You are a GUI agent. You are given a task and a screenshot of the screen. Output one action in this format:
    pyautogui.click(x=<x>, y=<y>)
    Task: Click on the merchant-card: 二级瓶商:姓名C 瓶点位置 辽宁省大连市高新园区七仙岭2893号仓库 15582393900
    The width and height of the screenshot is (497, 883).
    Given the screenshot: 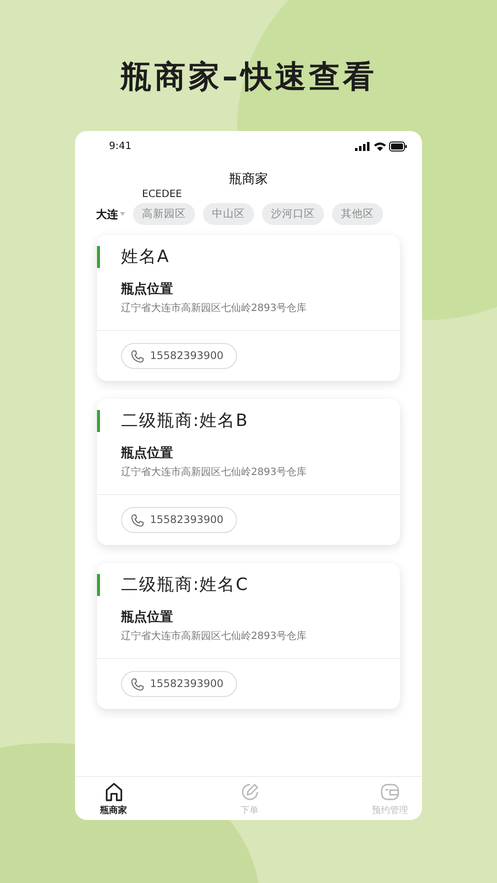 What is the action you would take?
    pyautogui.click(x=248, y=636)
    